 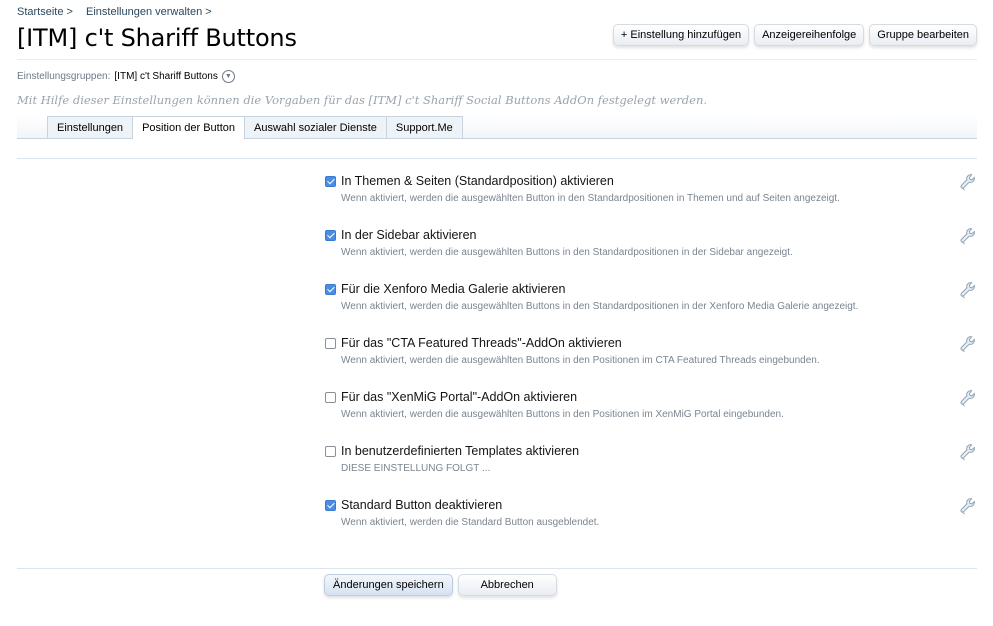 I want to click on tab-auswahl-sozialer-dienste: Auswahl sozialer Dienste, so click(x=315, y=127).